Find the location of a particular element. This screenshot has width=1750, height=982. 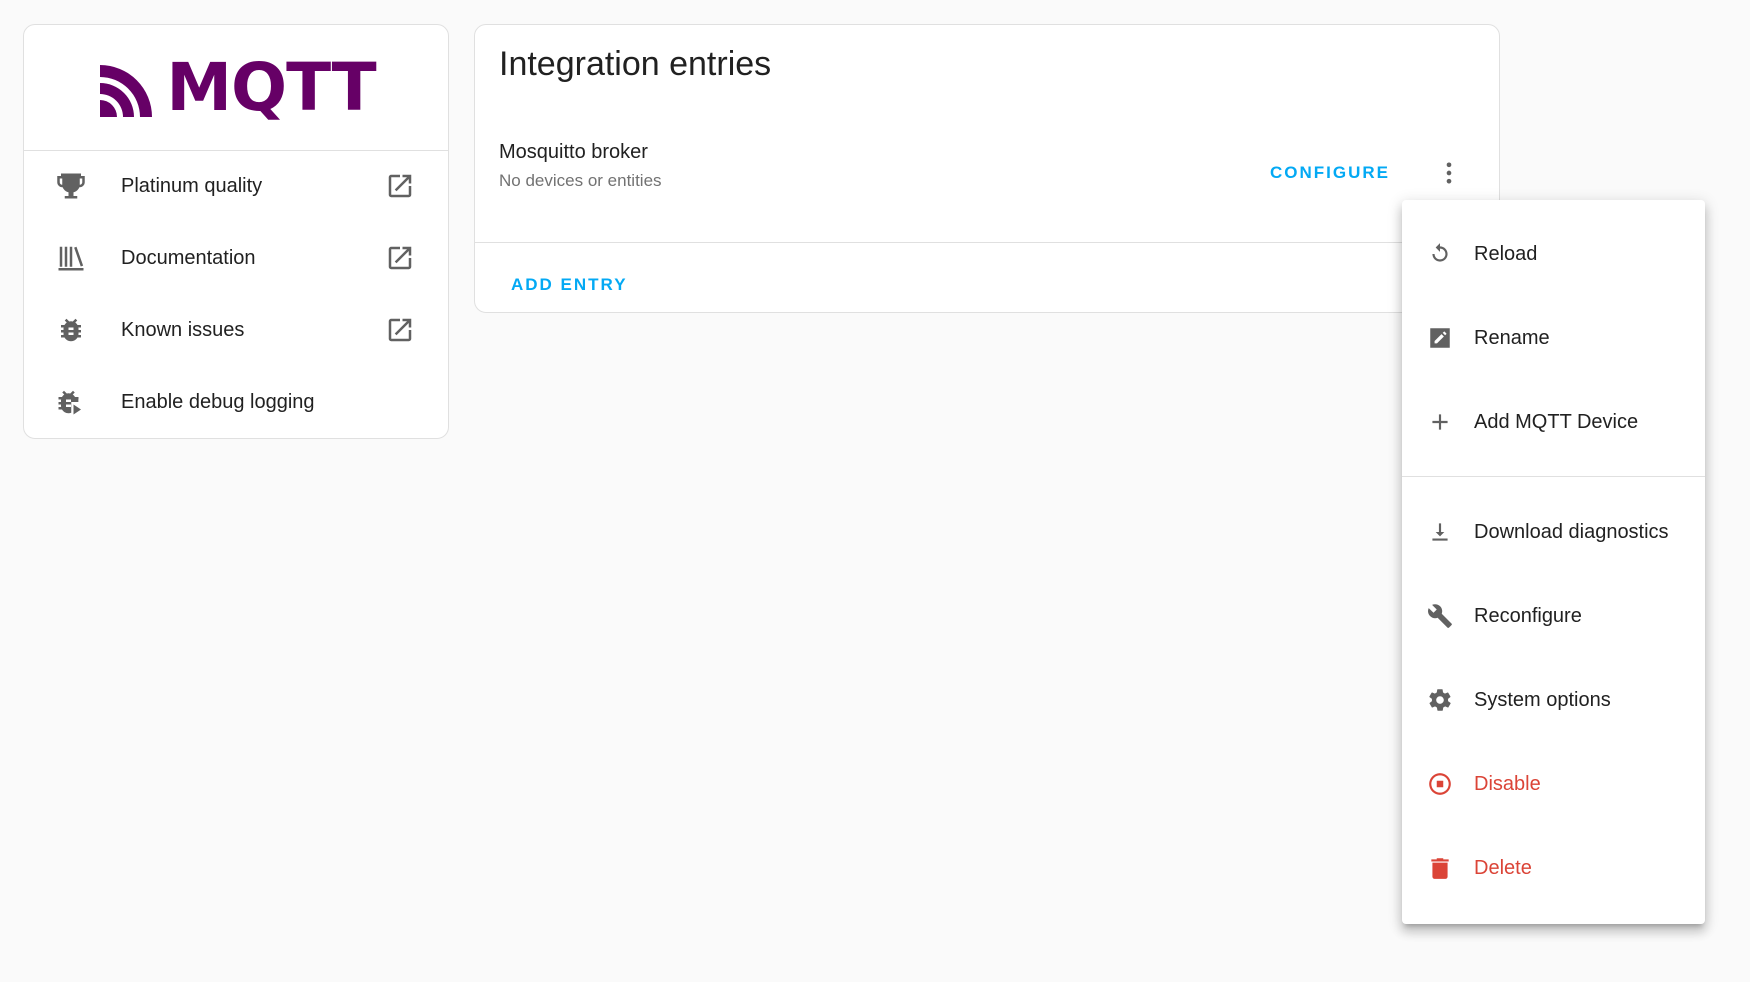

bookshelf-icon is located at coordinates (71, 258).